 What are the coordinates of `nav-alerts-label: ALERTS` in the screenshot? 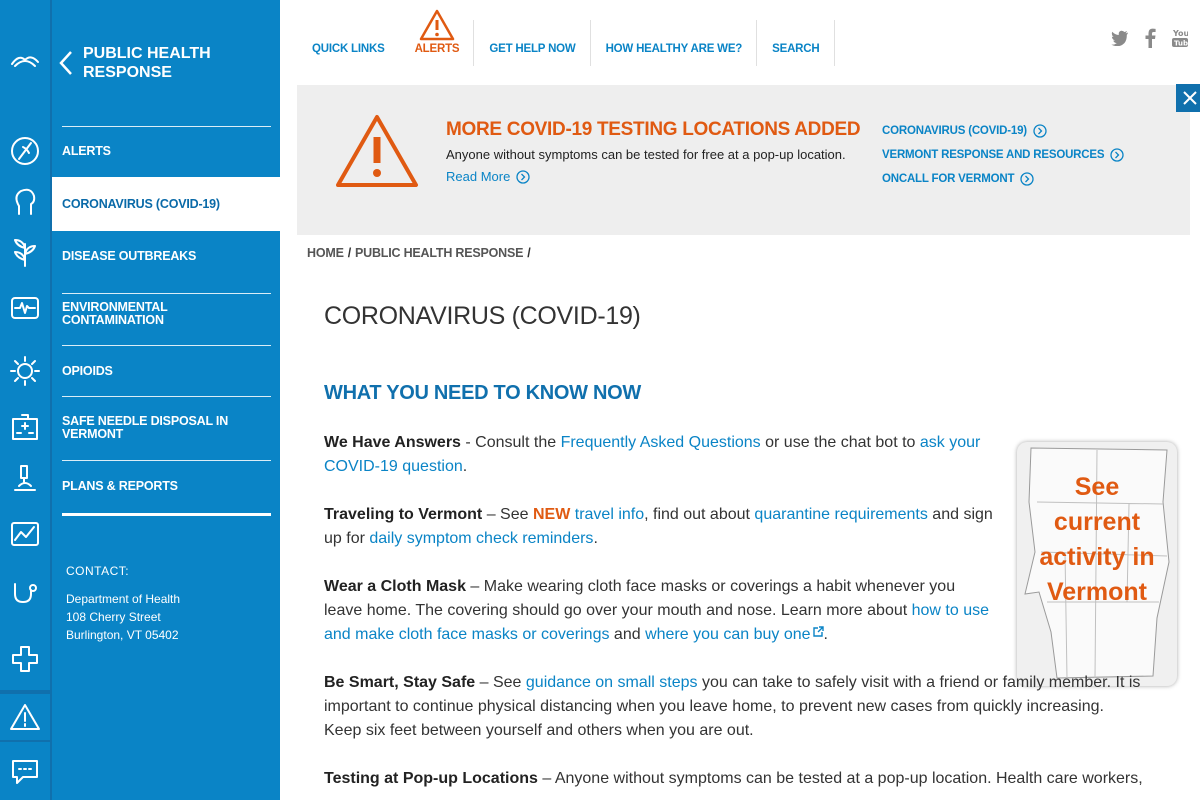 It's located at (437, 49).